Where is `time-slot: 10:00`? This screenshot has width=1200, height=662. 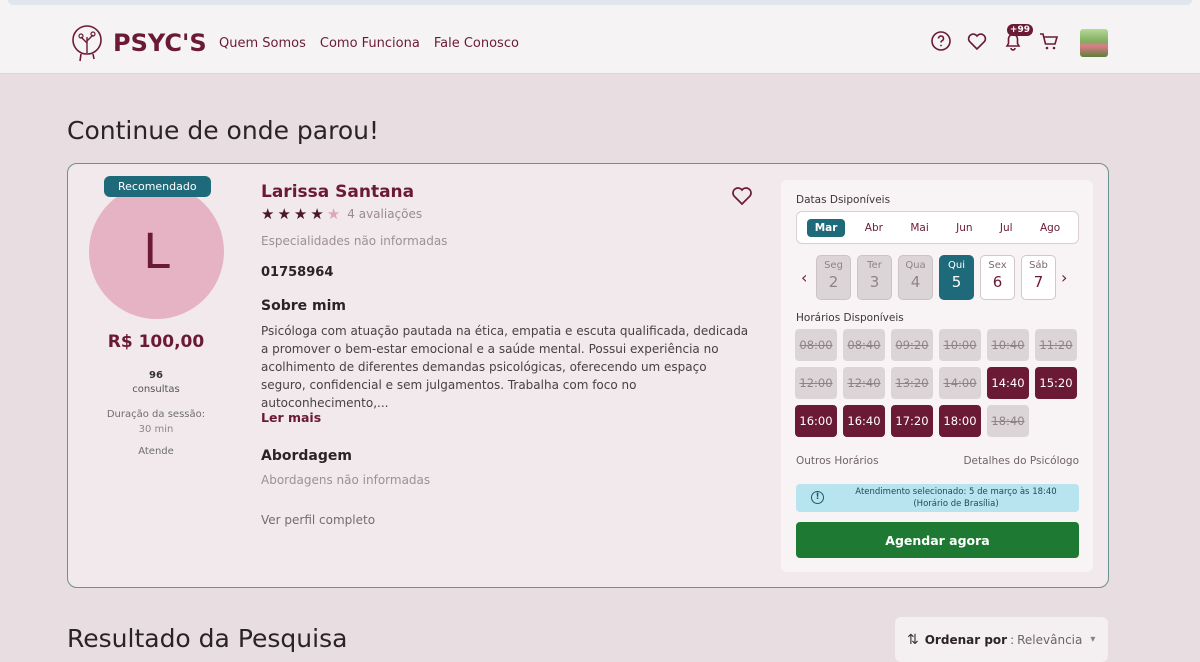
time-slot: 10:00 is located at coordinates (960, 345).